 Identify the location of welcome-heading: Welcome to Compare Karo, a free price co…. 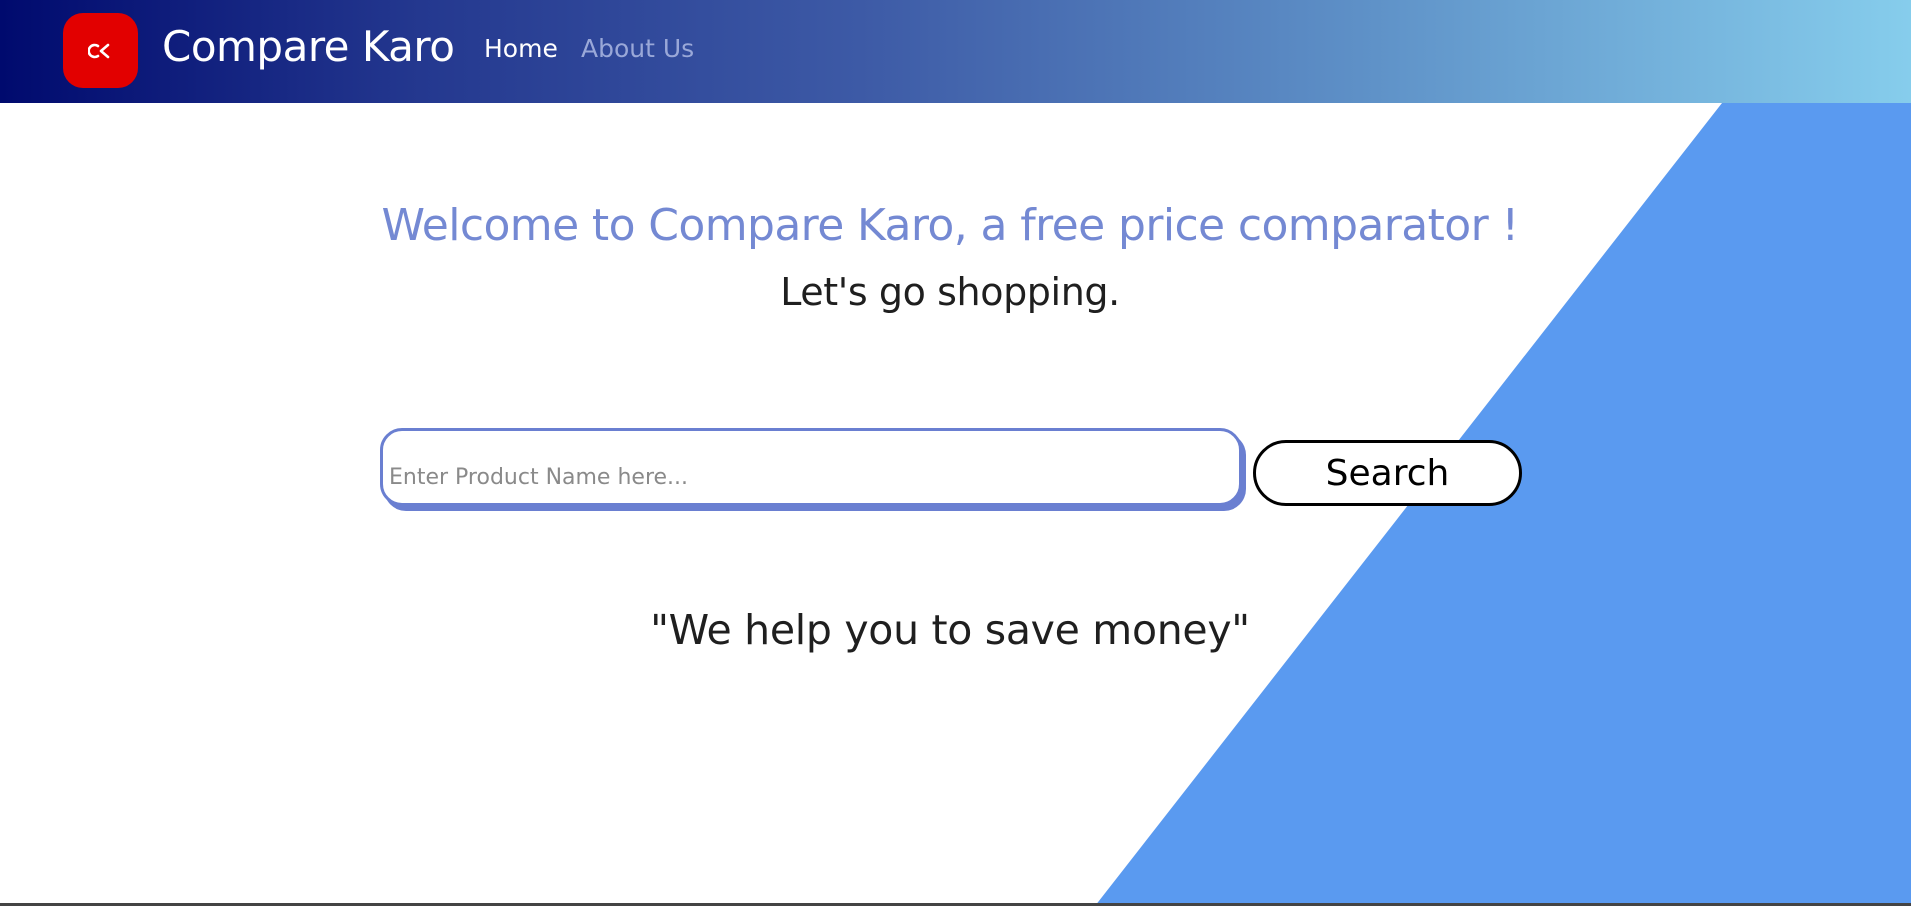
(950, 225).